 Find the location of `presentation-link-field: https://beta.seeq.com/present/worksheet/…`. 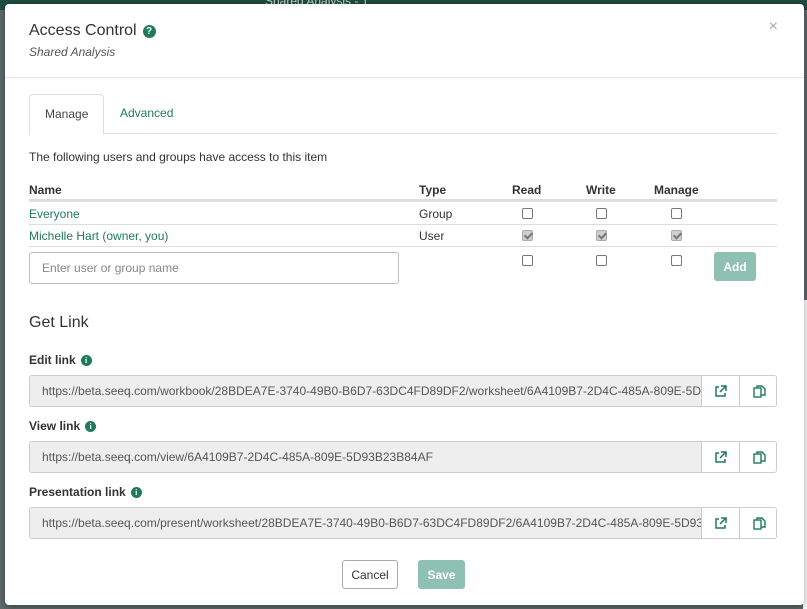

presentation-link-field: https://beta.seeq.com/present/worksheet/… is located at coordinates (366, 523).